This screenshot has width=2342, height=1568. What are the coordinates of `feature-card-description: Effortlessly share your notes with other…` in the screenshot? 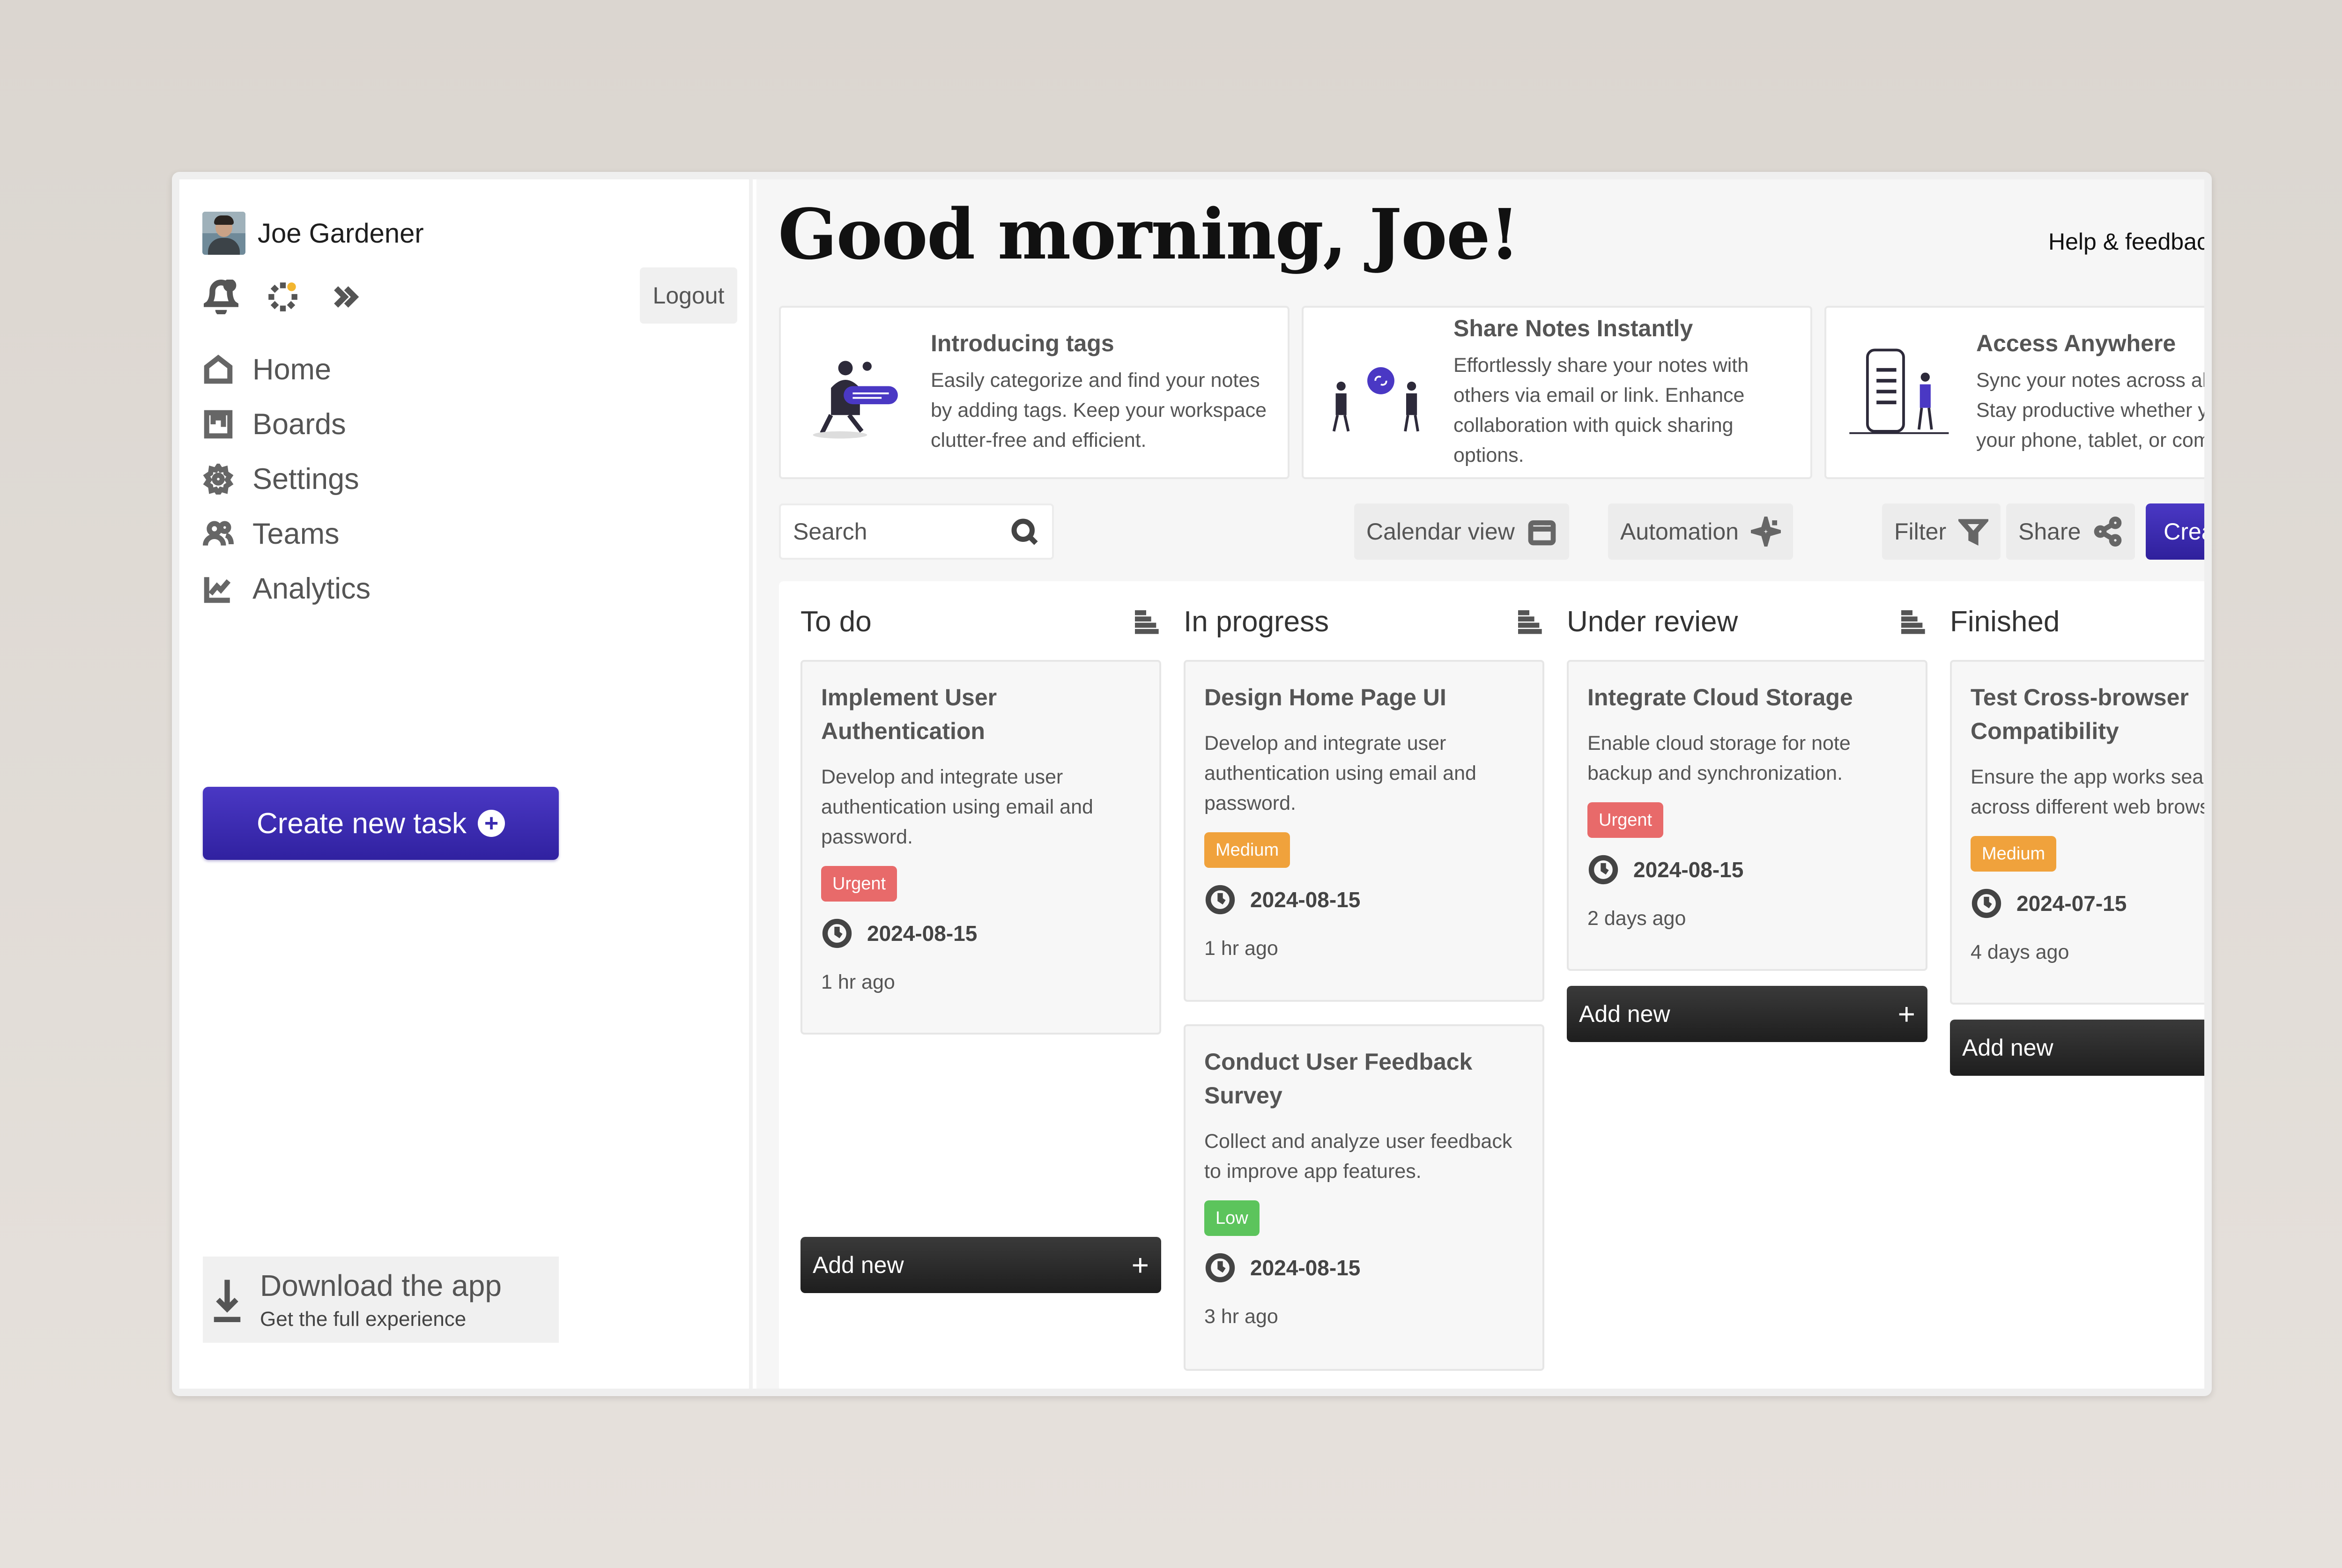 It's located at (1601, 410).